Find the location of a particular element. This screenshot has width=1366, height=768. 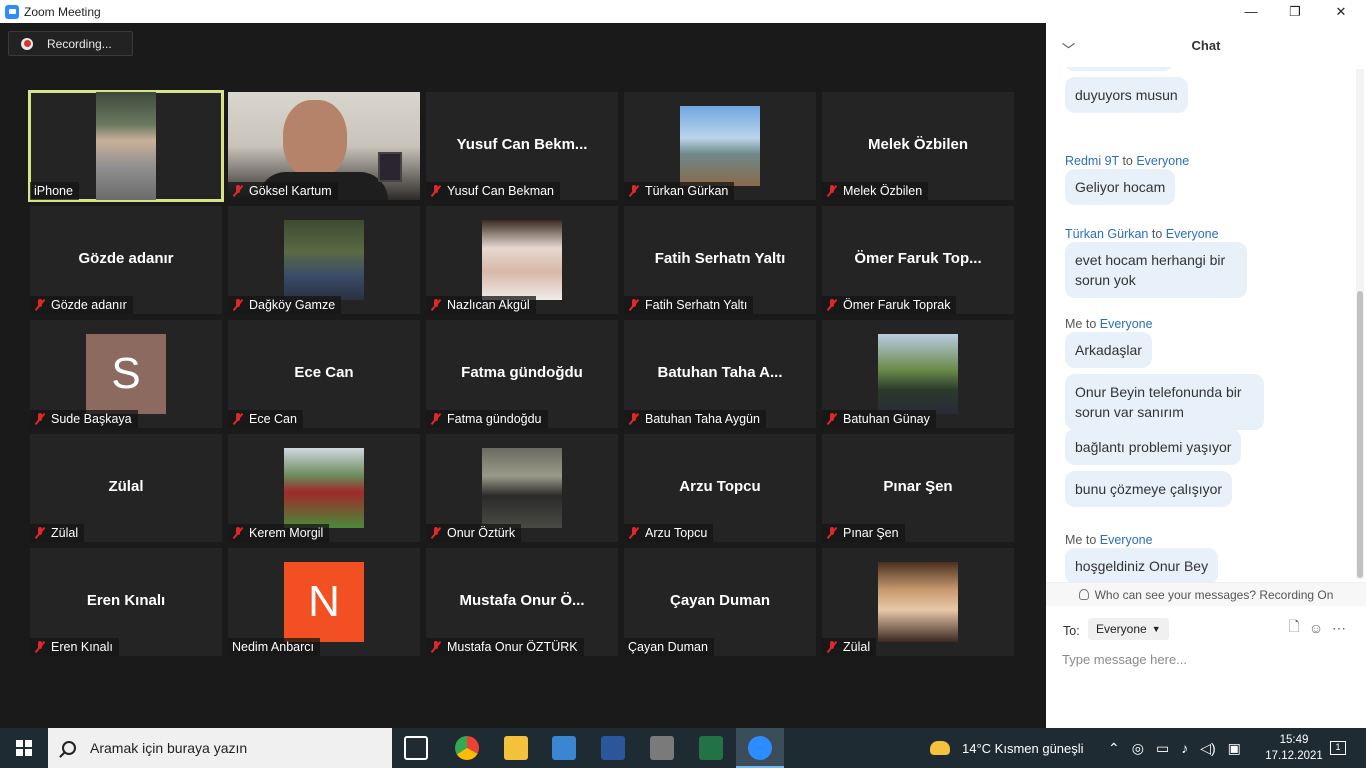

chevron-down-icon: ▼ is located at coordinates (1156, 629).